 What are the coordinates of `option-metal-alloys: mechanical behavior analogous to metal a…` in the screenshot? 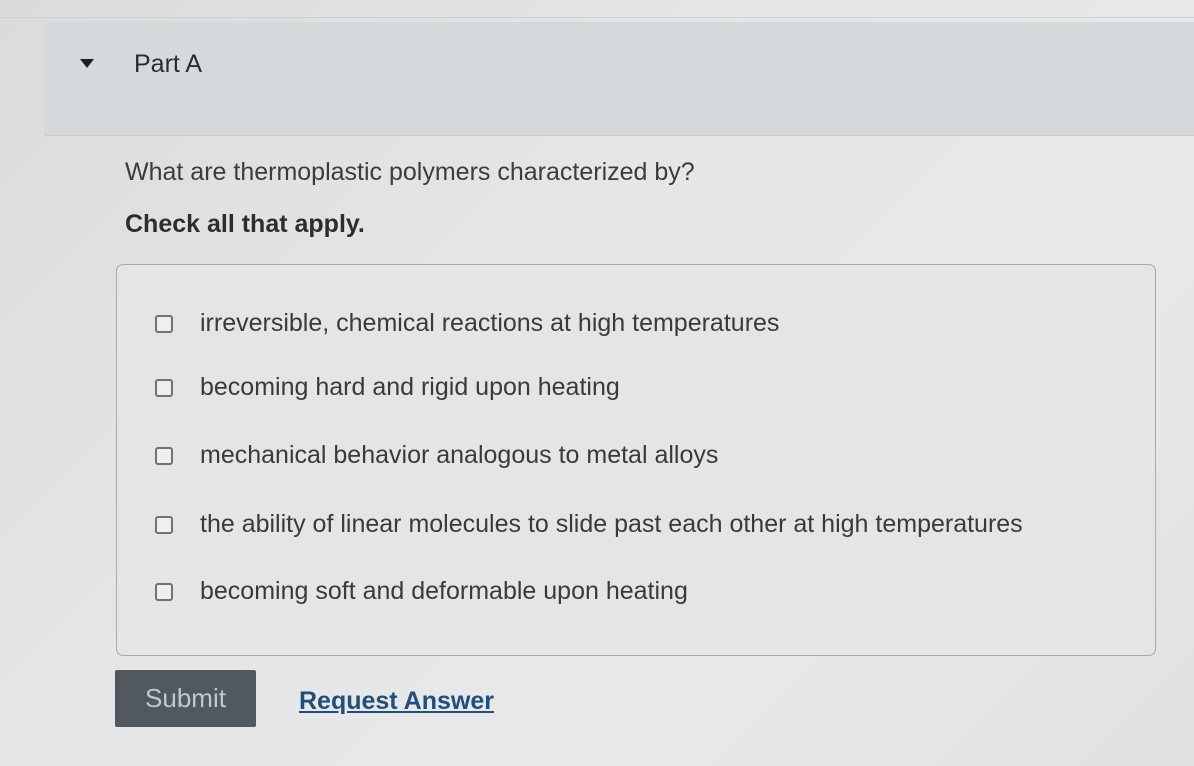 It's located at (436, 455).